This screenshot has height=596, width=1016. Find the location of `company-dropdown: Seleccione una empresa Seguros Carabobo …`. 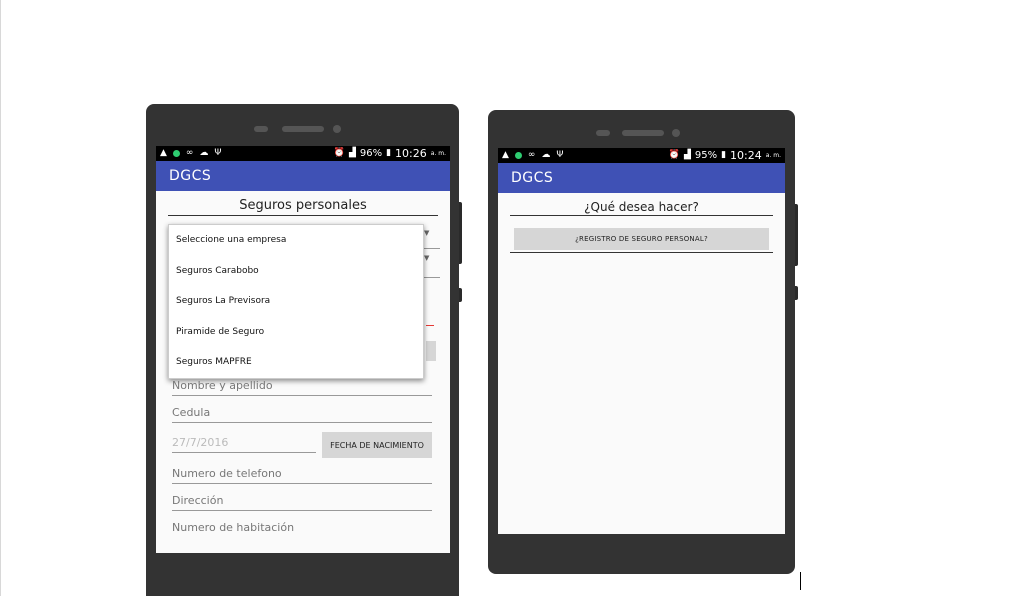

company-dropdown: Seleccione una empresa Seguros Carabobo … is located at coordinates (296, 301).